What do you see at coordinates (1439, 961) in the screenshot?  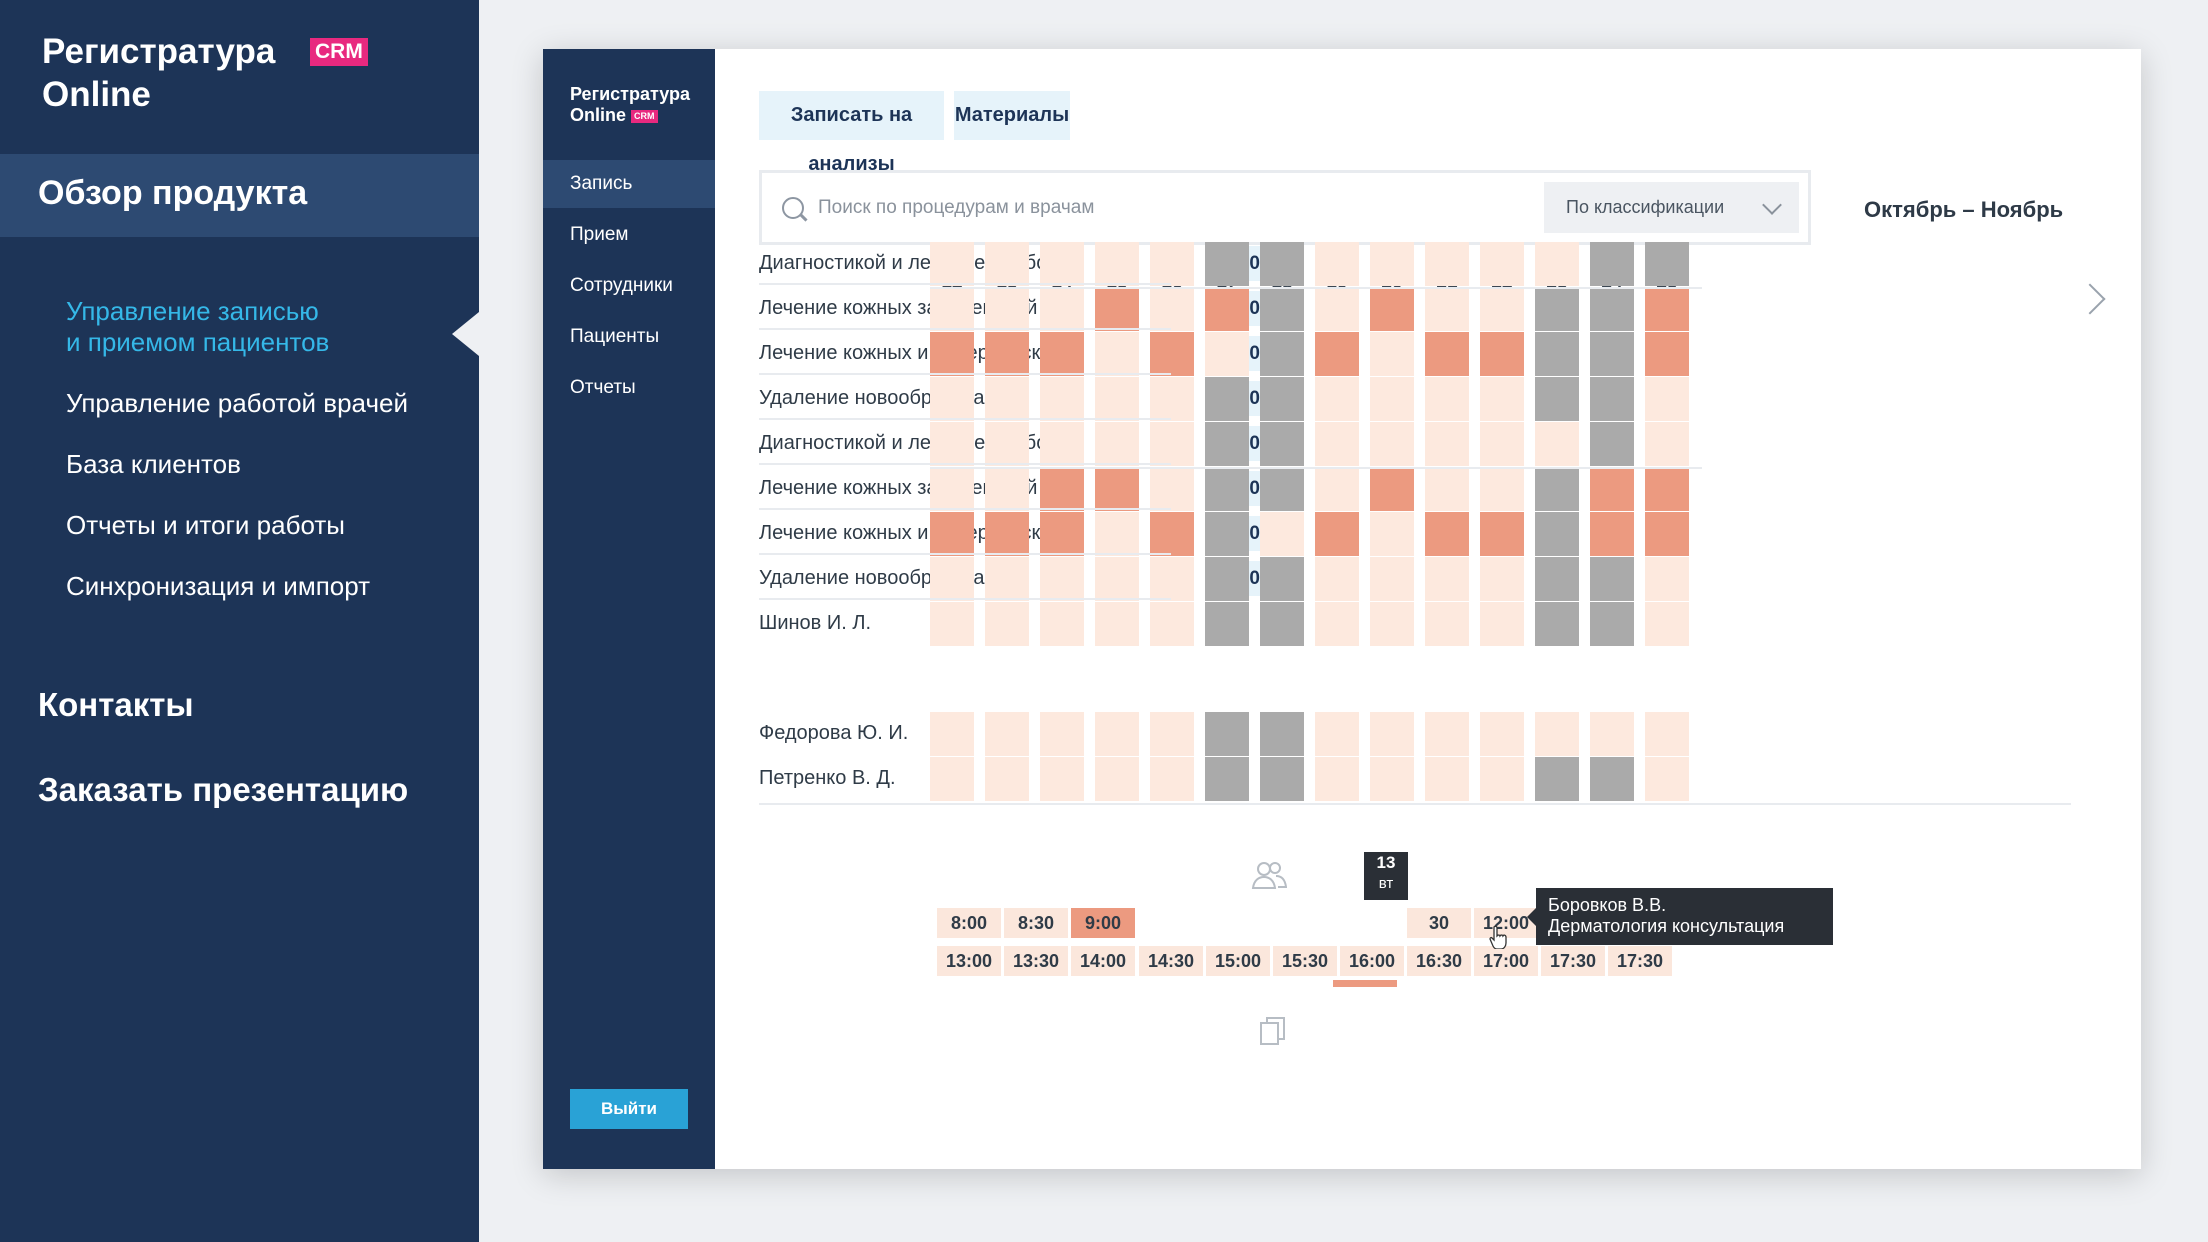 I see `time-slot: 16:30` at bounding box center [1439, 961].